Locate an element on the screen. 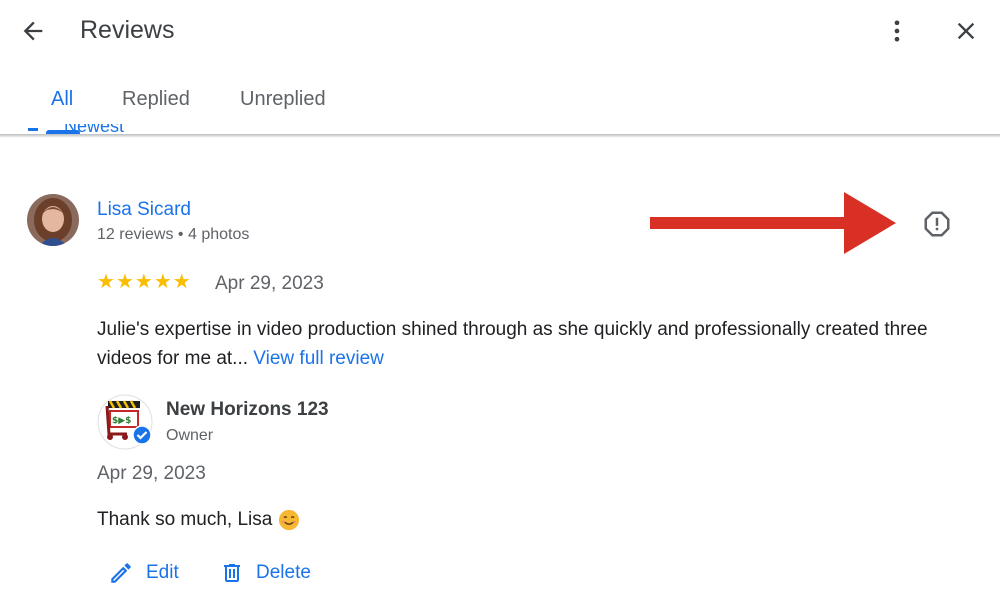 The image size is (1000, 612). delete-reply-button: Delete is located at coordinates (265, 573).